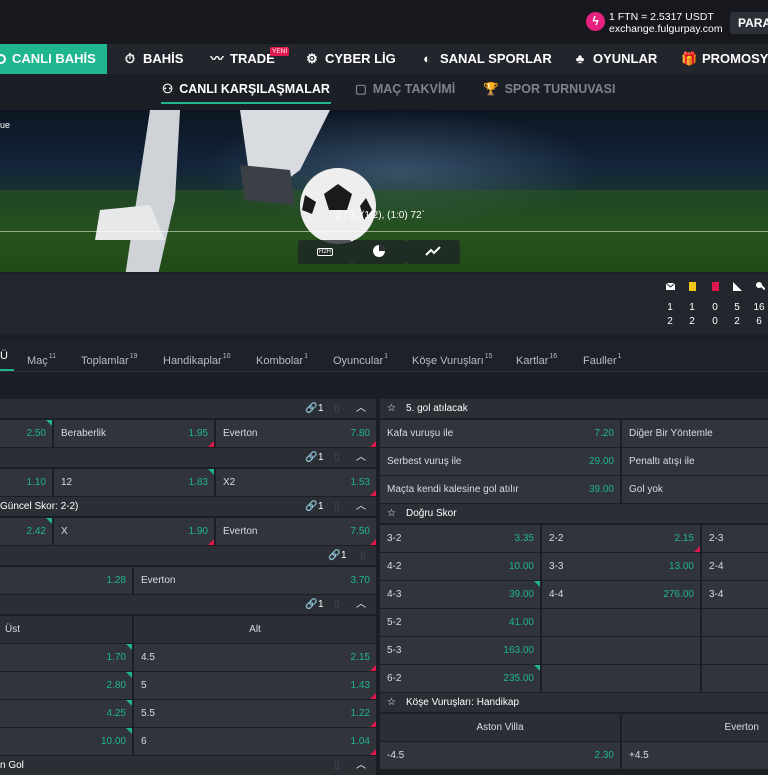 The image size is (768, 775). I want to click on market-header: ☆ 5. gol atılacak, so click(574, 408).